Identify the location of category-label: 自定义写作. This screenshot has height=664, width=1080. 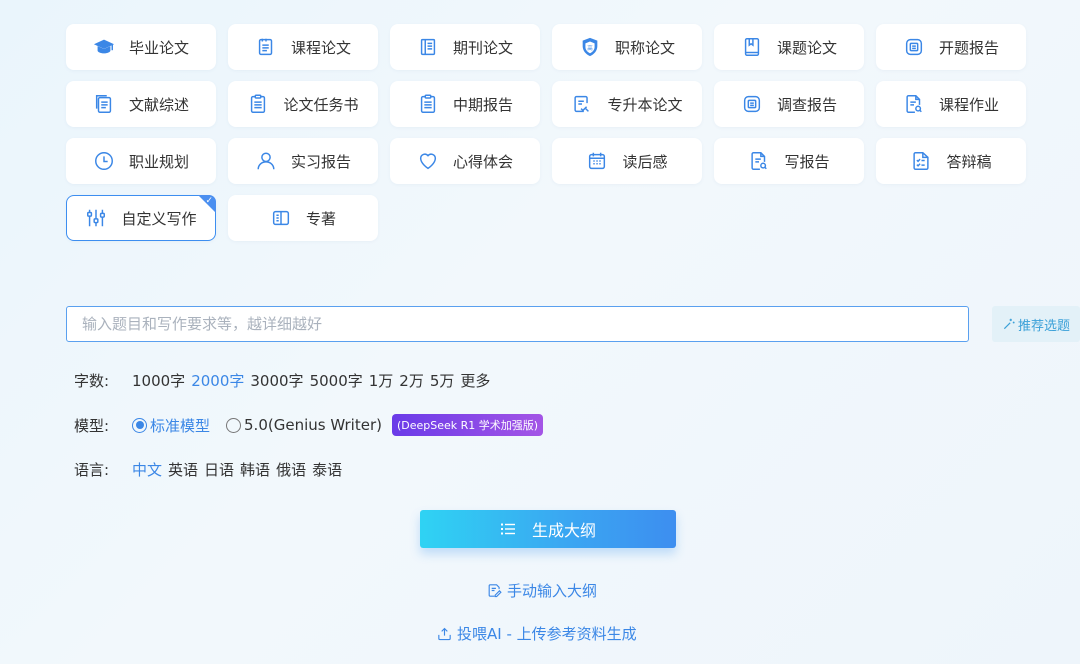
(159, 218).